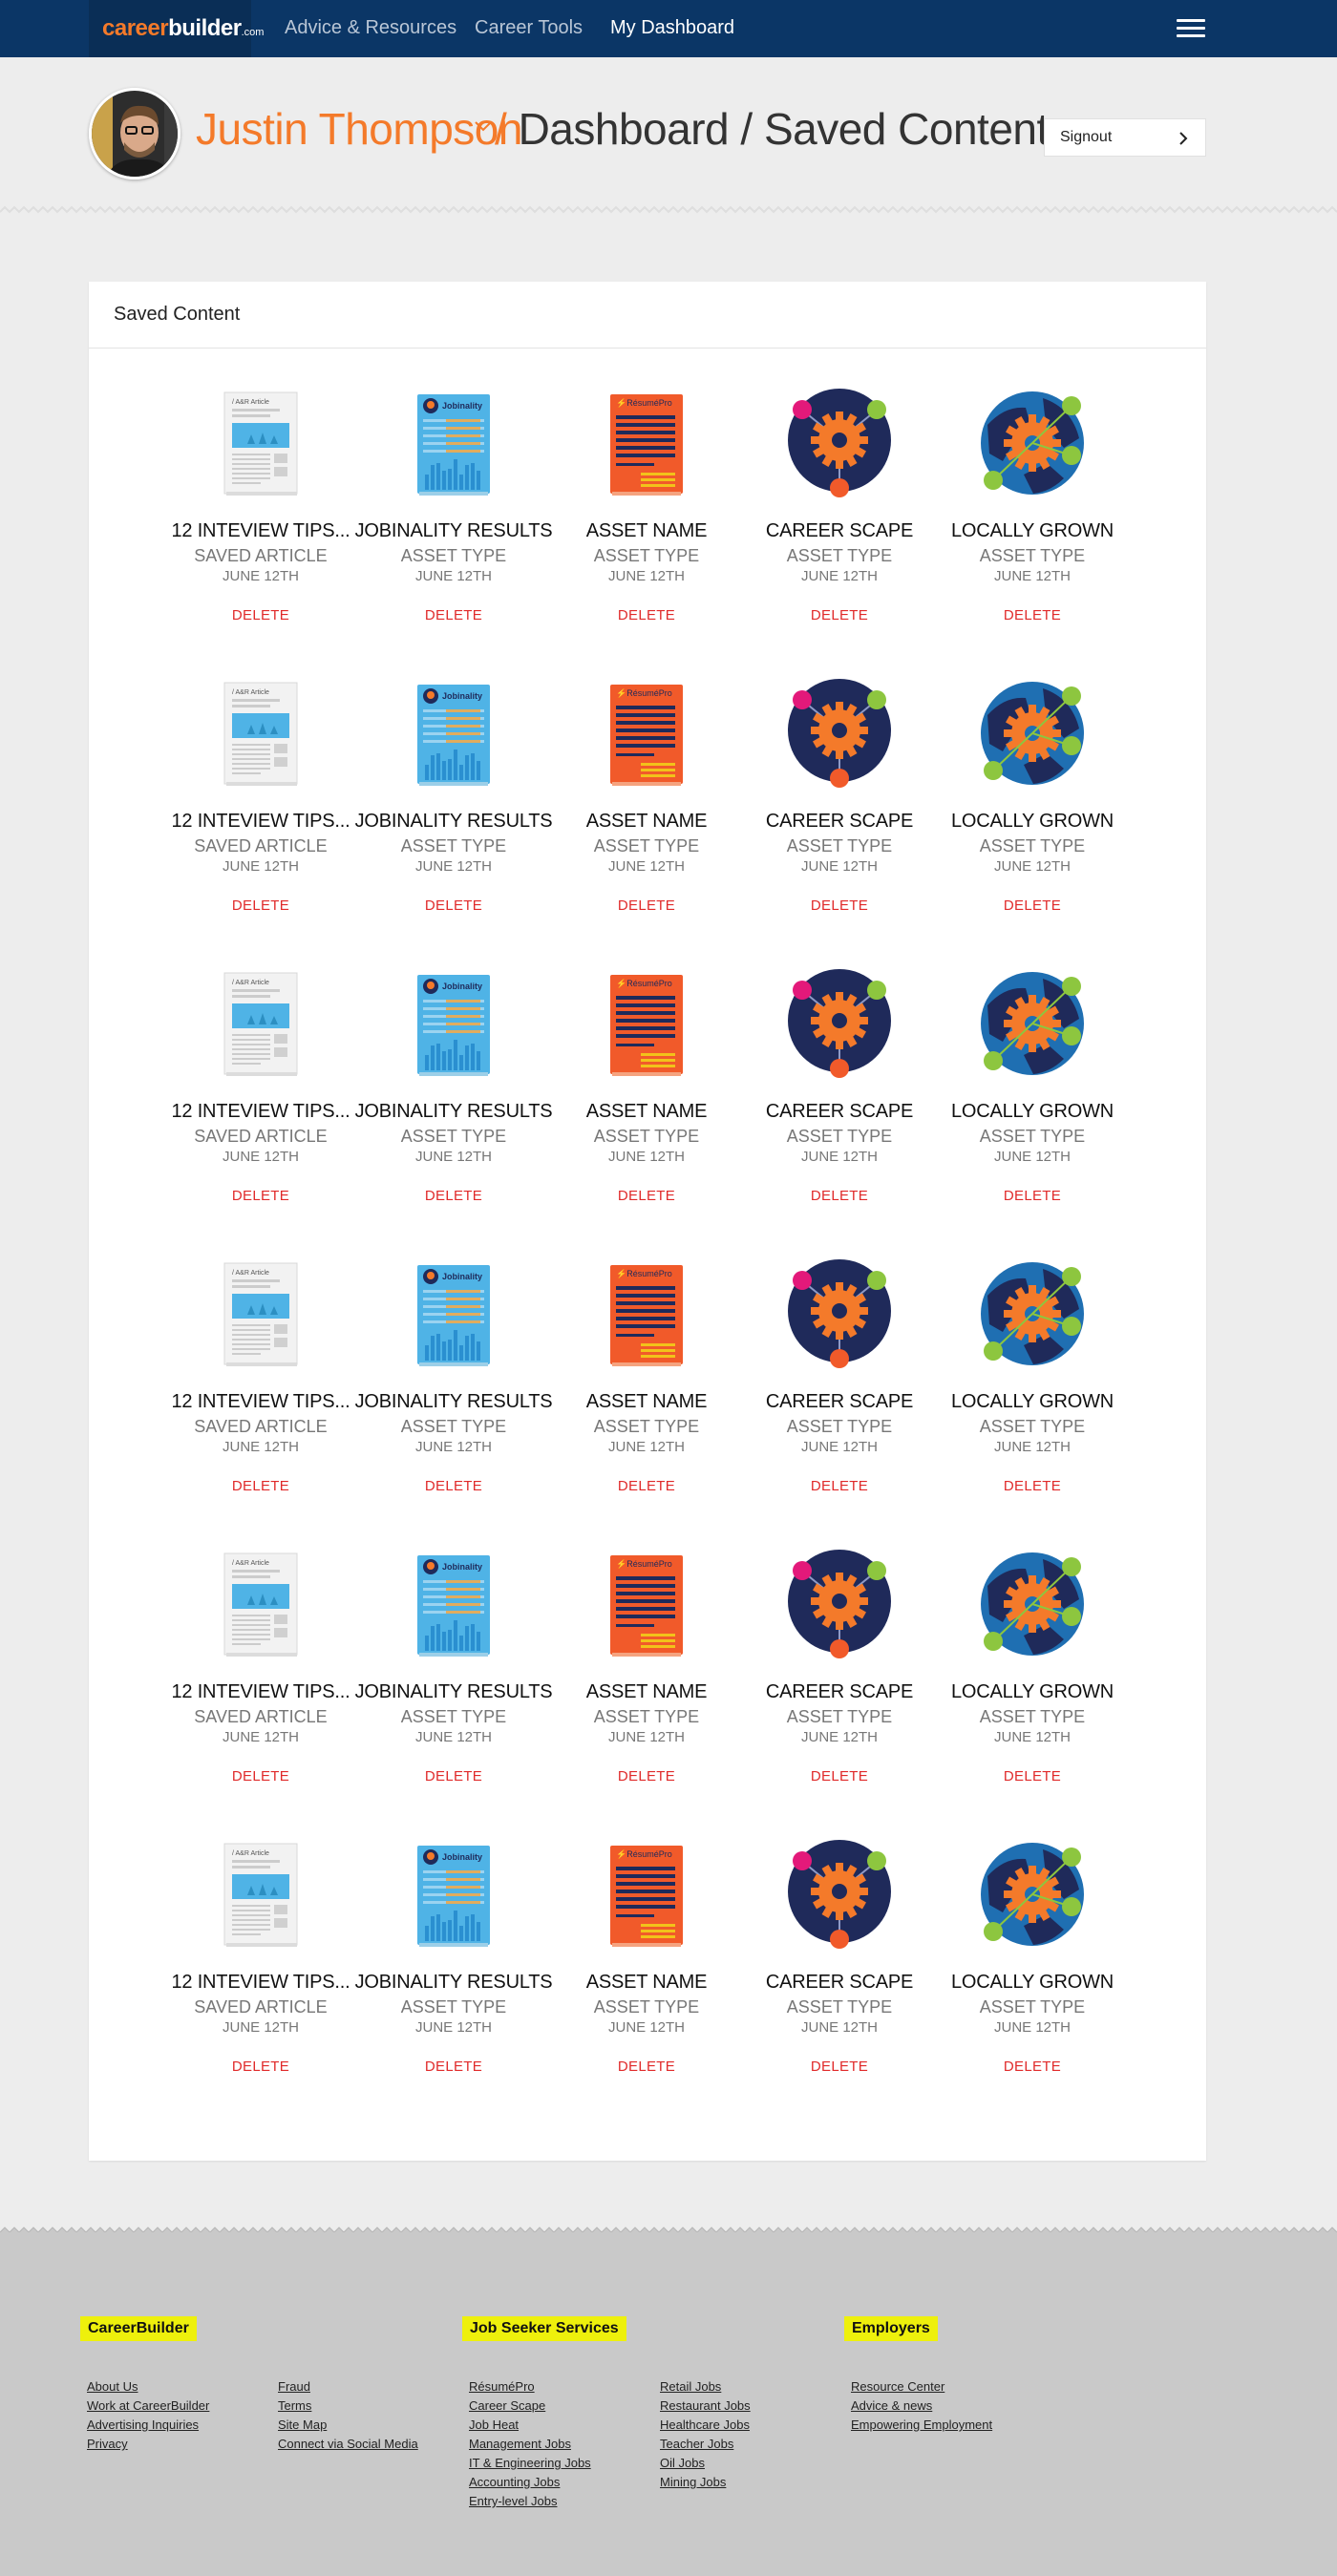 This screenshot has width=1337, height=2576. Describe the element at coordinates (624, 129) in the screenshot. I see `breadcrumb-dashboard: Dashboard` at that location.